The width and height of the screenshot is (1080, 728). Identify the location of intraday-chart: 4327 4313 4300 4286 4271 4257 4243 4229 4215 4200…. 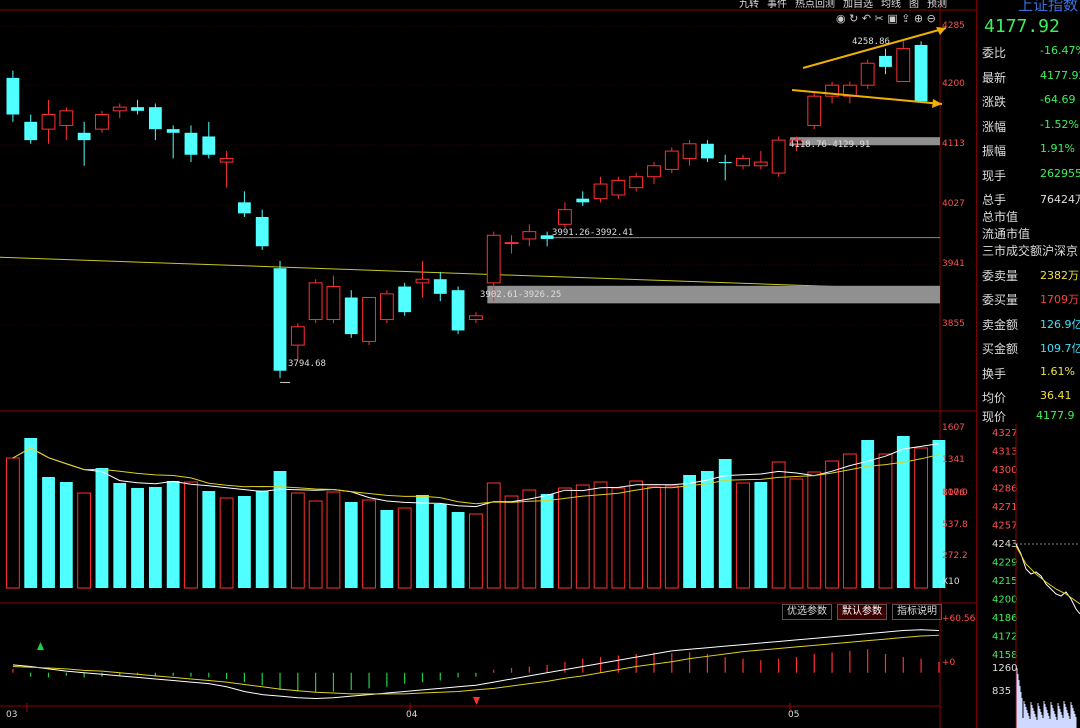
(1028, 576).